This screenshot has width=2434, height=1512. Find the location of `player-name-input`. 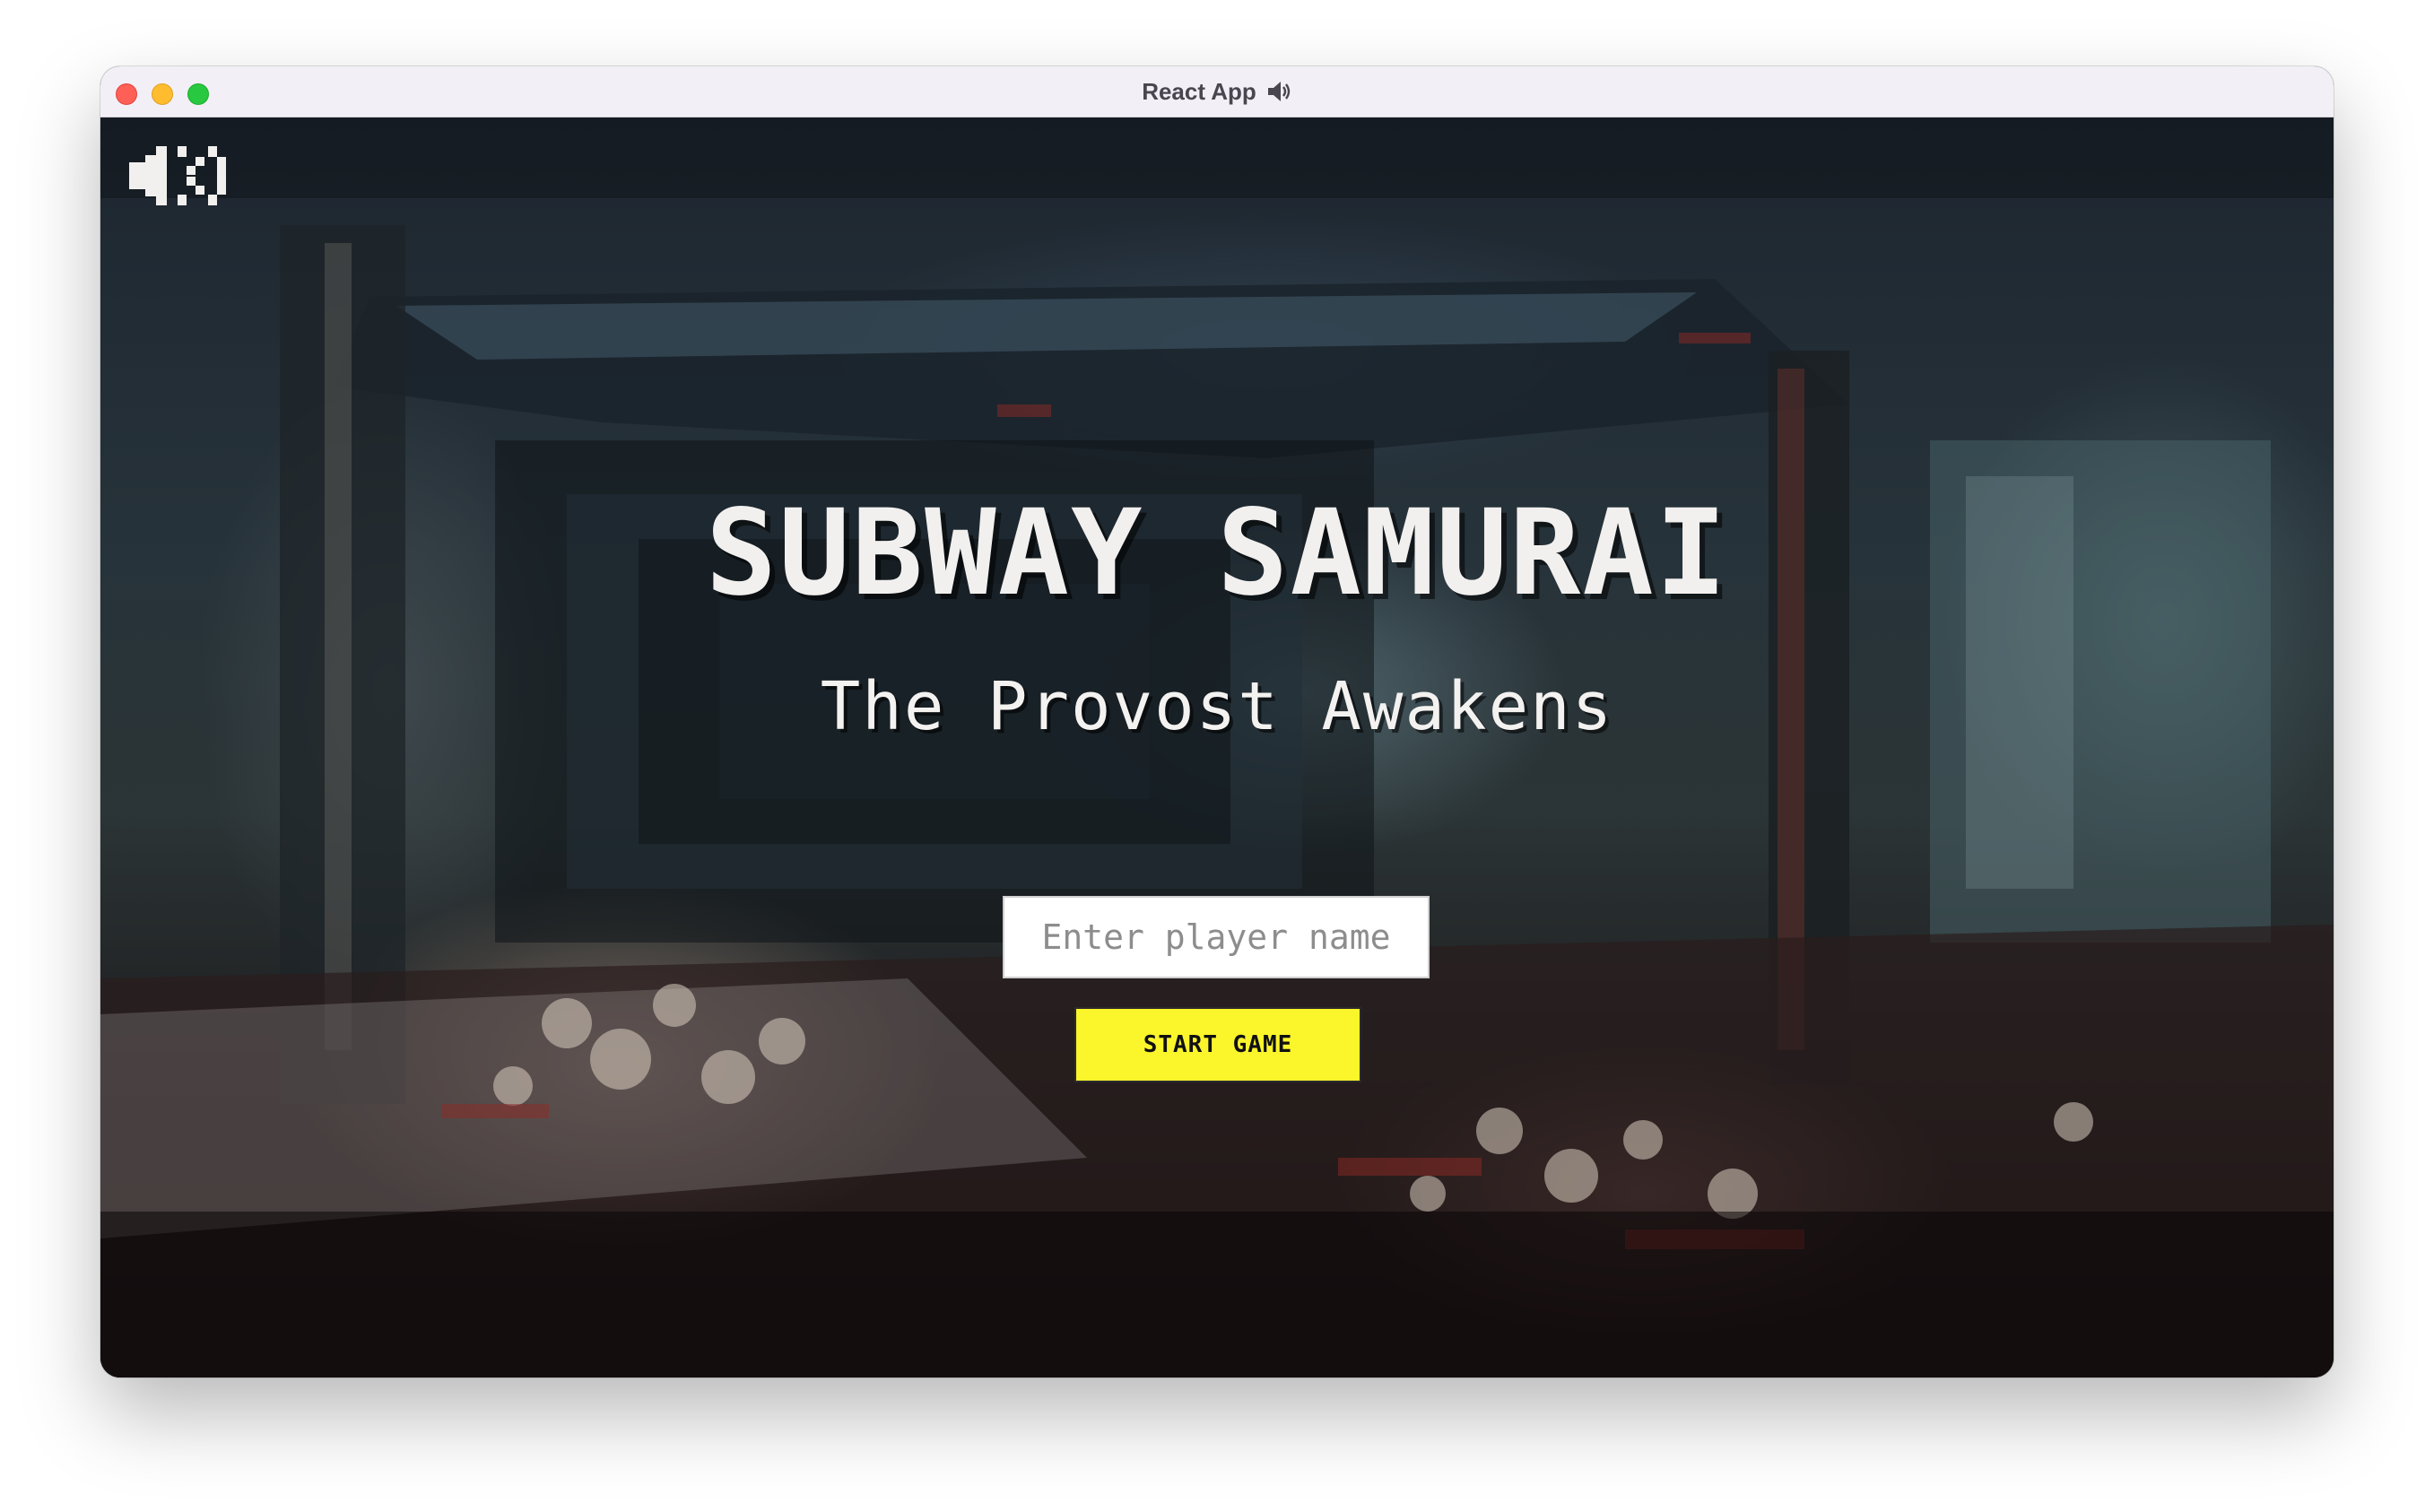

player-name-input is located at coordinates (1216, 937).